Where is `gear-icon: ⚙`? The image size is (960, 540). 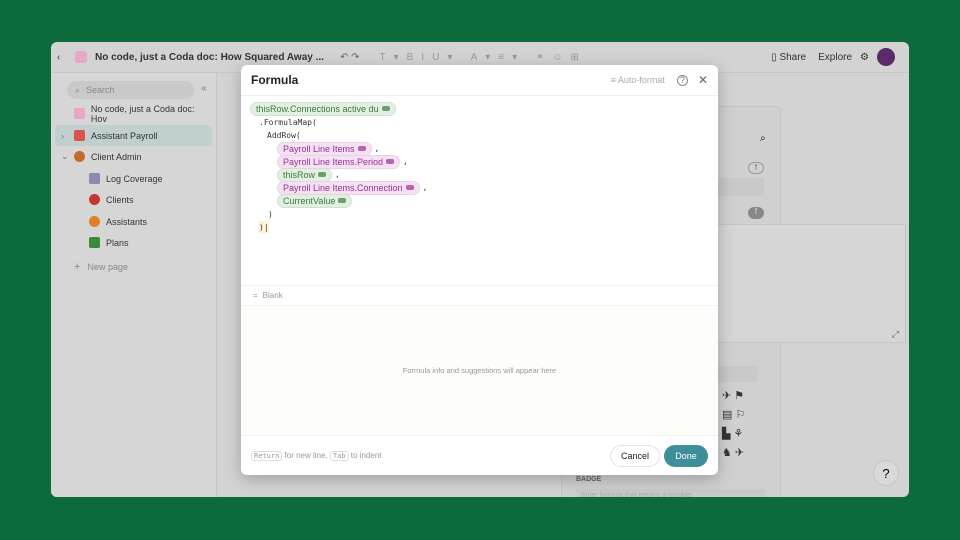 gear-icon: ⚙ is located at coordinates (864, 57).